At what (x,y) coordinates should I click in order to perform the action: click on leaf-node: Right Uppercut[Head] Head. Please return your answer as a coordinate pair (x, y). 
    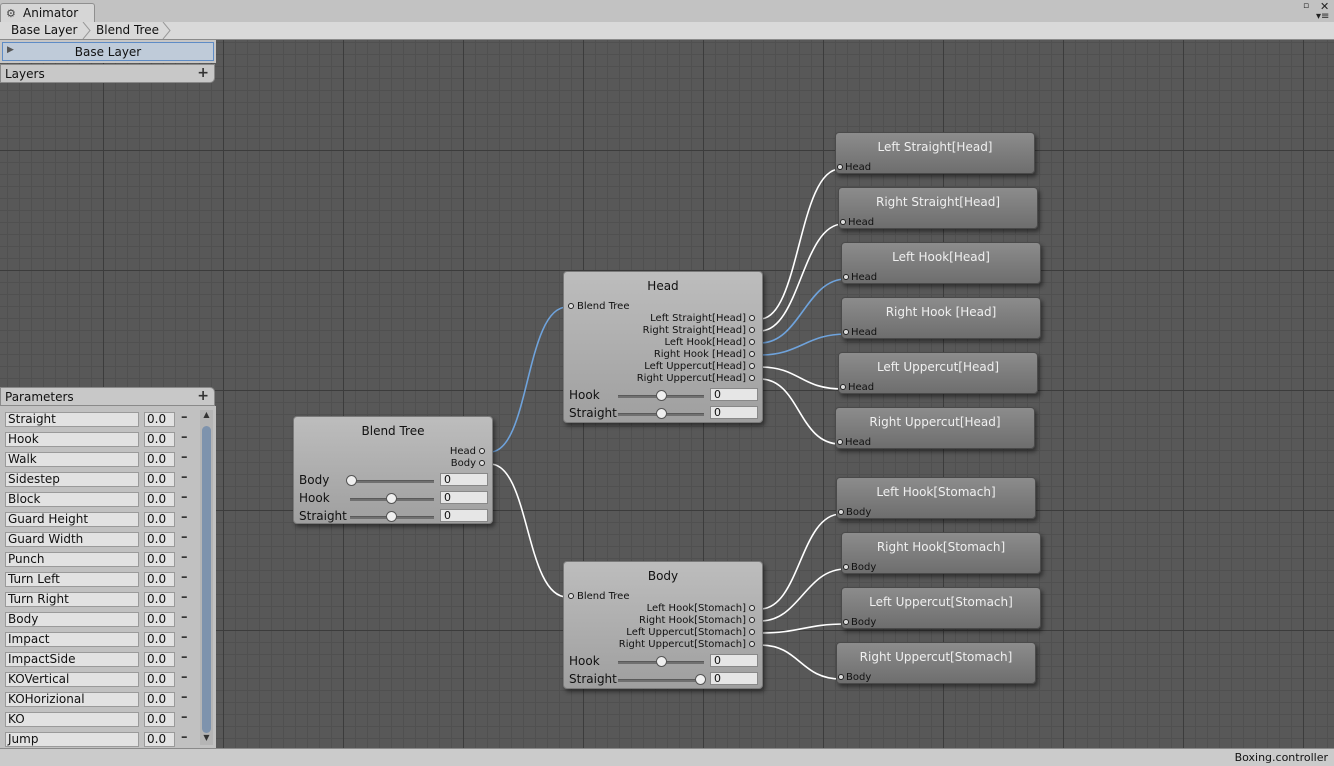
    Looking at the image, I should click on (935, 428).